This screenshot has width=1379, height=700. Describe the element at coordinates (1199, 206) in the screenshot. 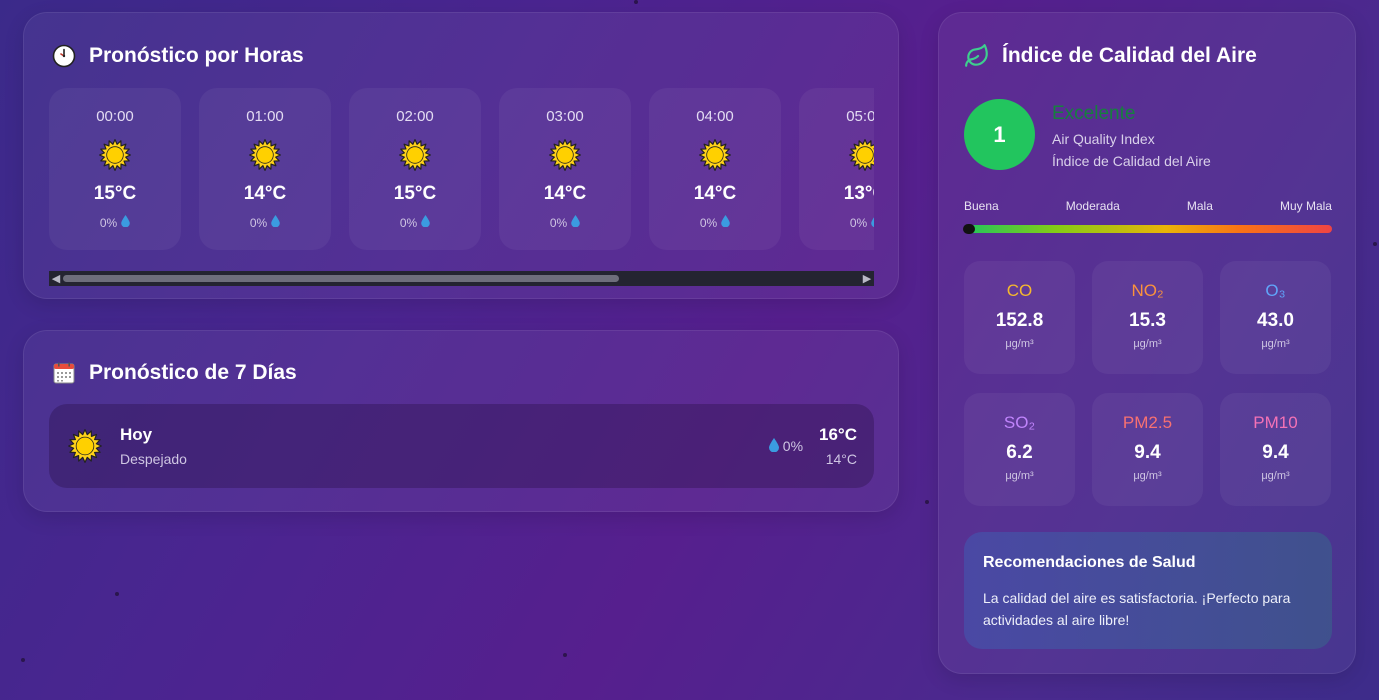

I see `scale-label-bad: Mala` at that location.